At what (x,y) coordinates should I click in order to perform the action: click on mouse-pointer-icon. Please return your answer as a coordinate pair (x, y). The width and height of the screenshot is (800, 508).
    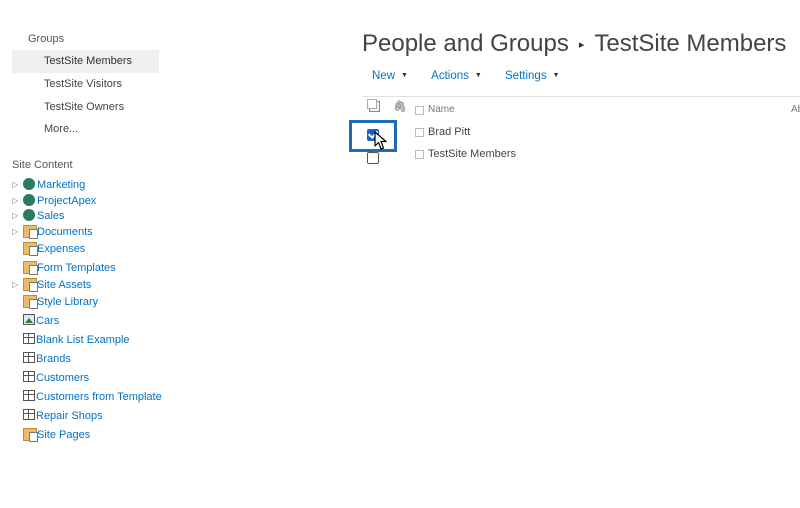
    Looking at the image, I should click on (380, 140).